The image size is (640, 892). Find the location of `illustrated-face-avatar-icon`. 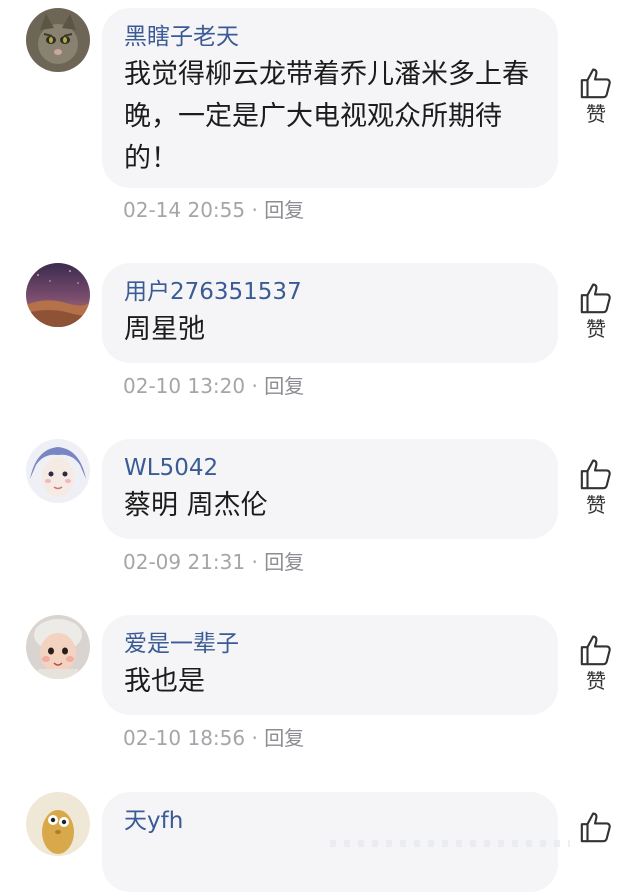

illustrated-face-avatar-icon is located at coordinates (58, 471).